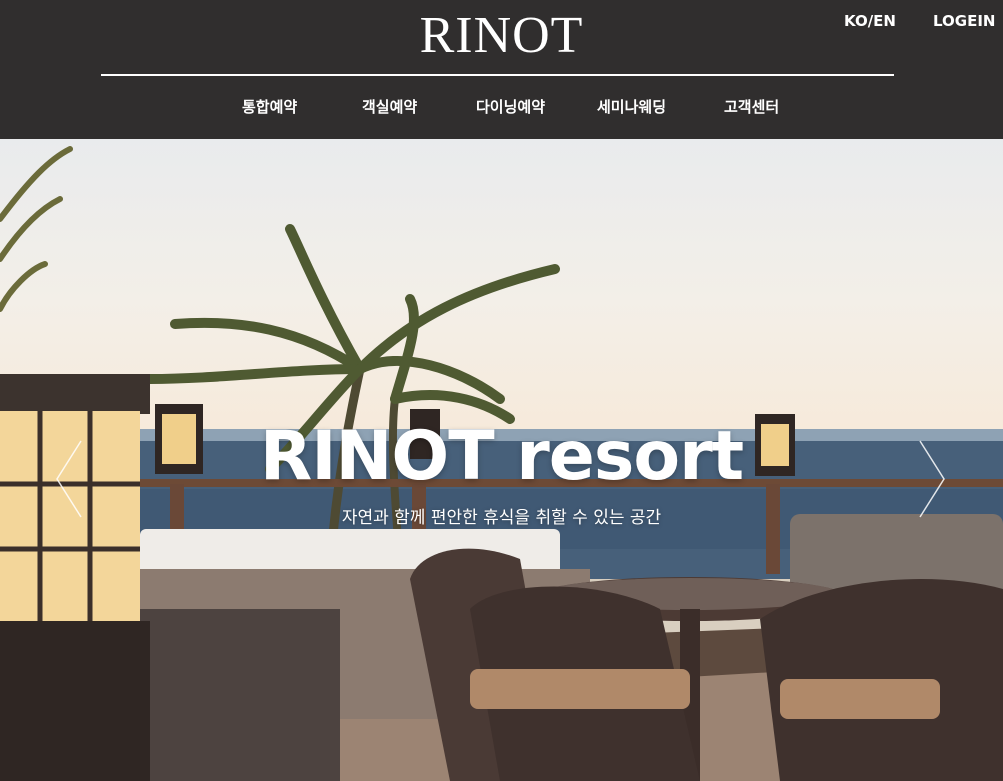  I want to click on hero-title: RINOT resort, so click(501, 456).